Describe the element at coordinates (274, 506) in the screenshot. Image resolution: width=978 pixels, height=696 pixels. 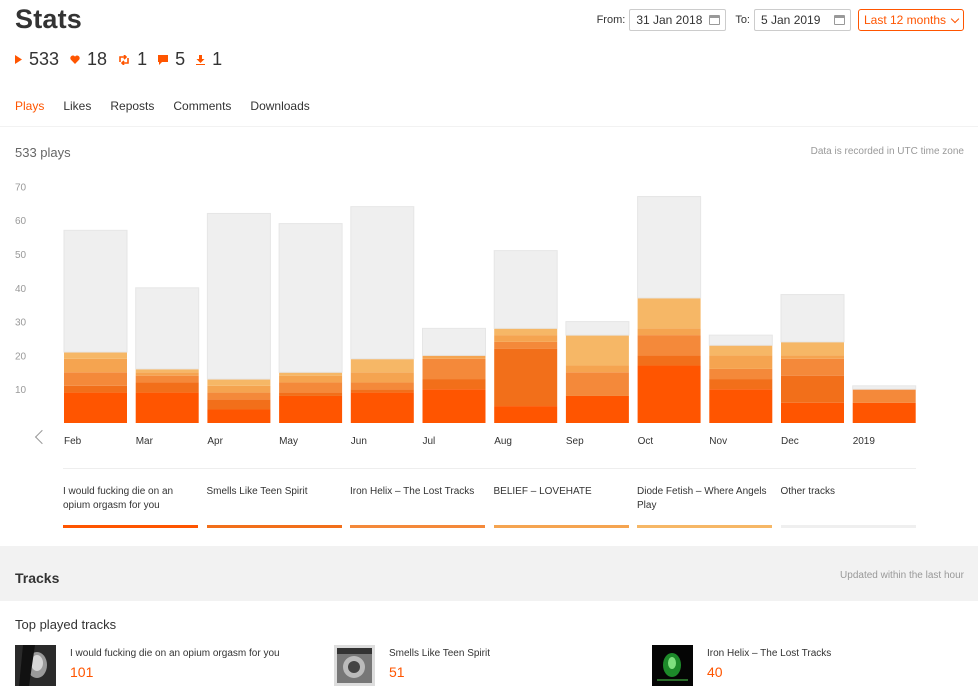
I see `legend-item: Smells Like Teen Spirit` at that location.